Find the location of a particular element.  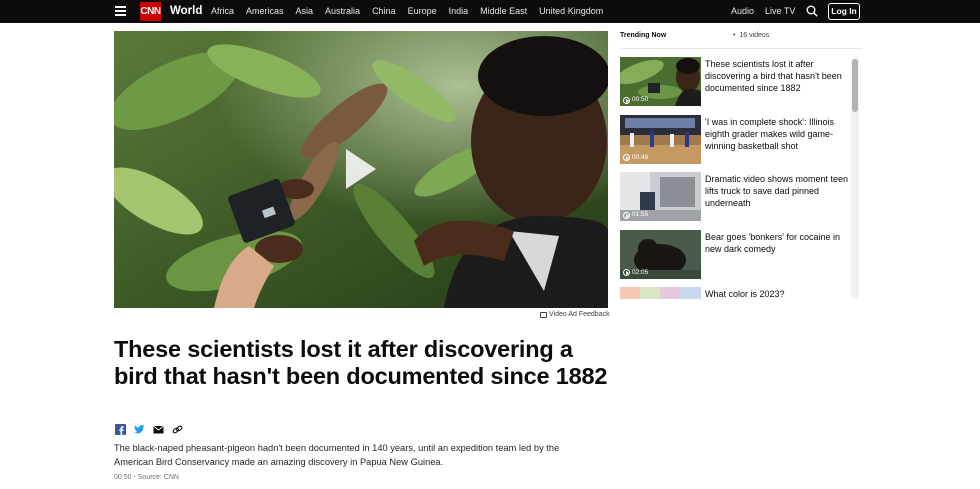

video-thumbnail: 02:05 is located at coordinates (660, 254).